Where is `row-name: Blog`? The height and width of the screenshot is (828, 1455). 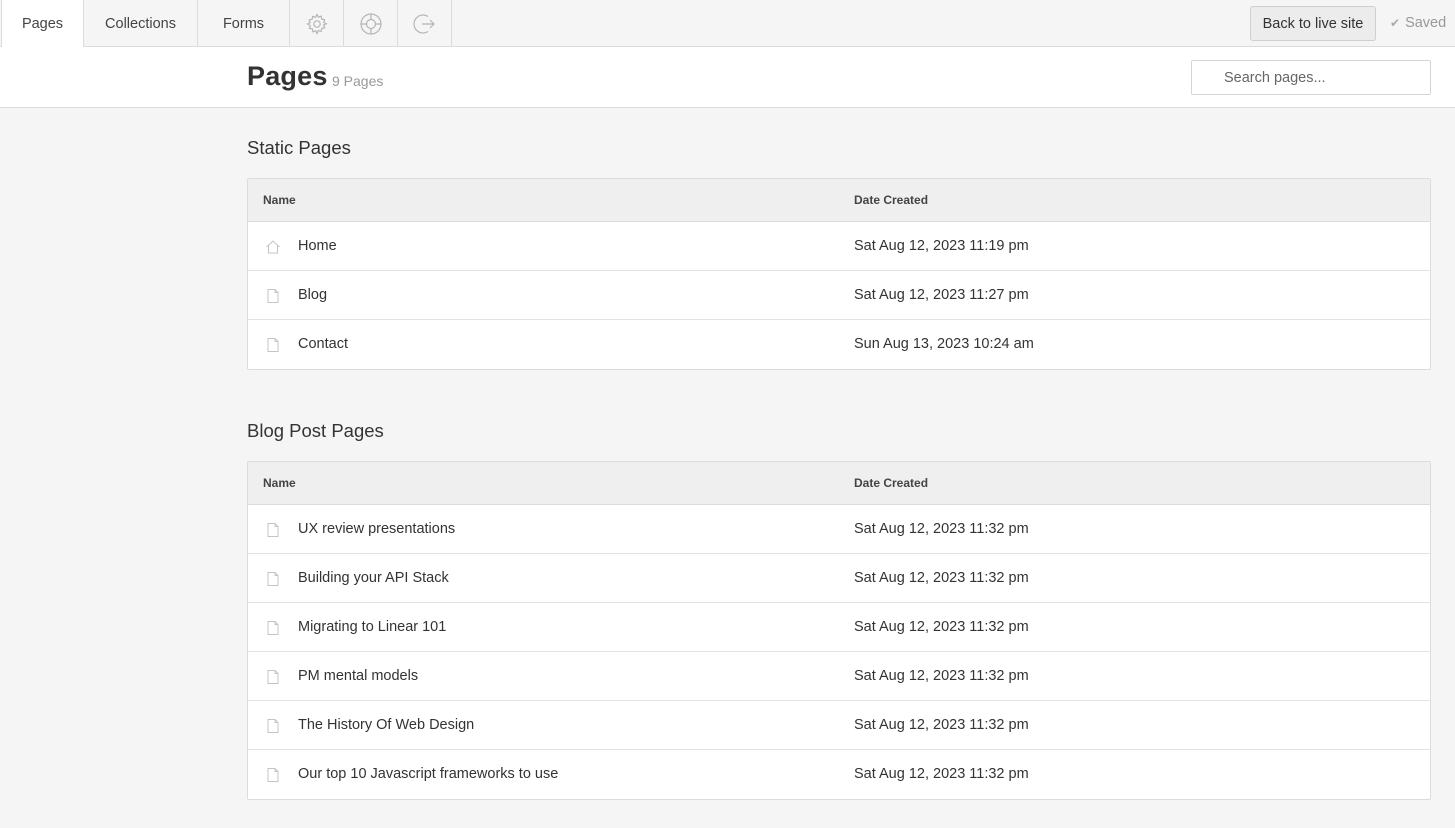
row-name: Blog is located at coordinates (313, 295).